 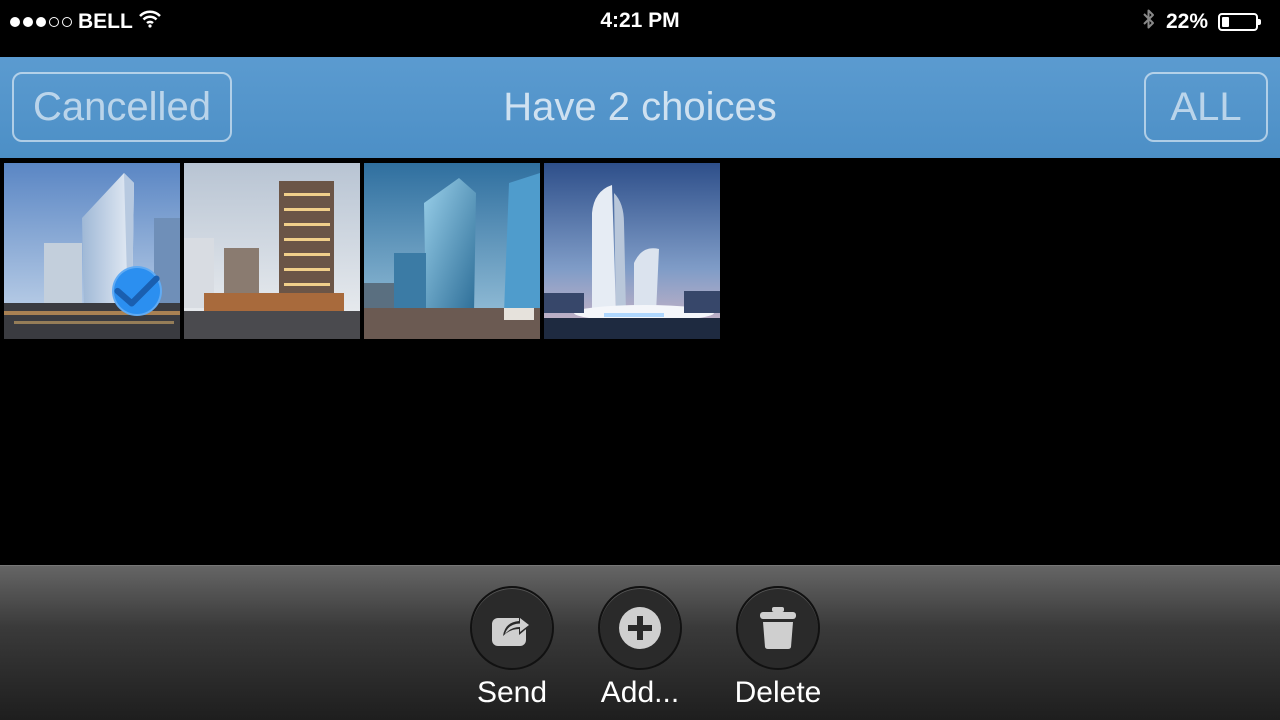 I want to click on trash-icon, so click(x=778, y=628).